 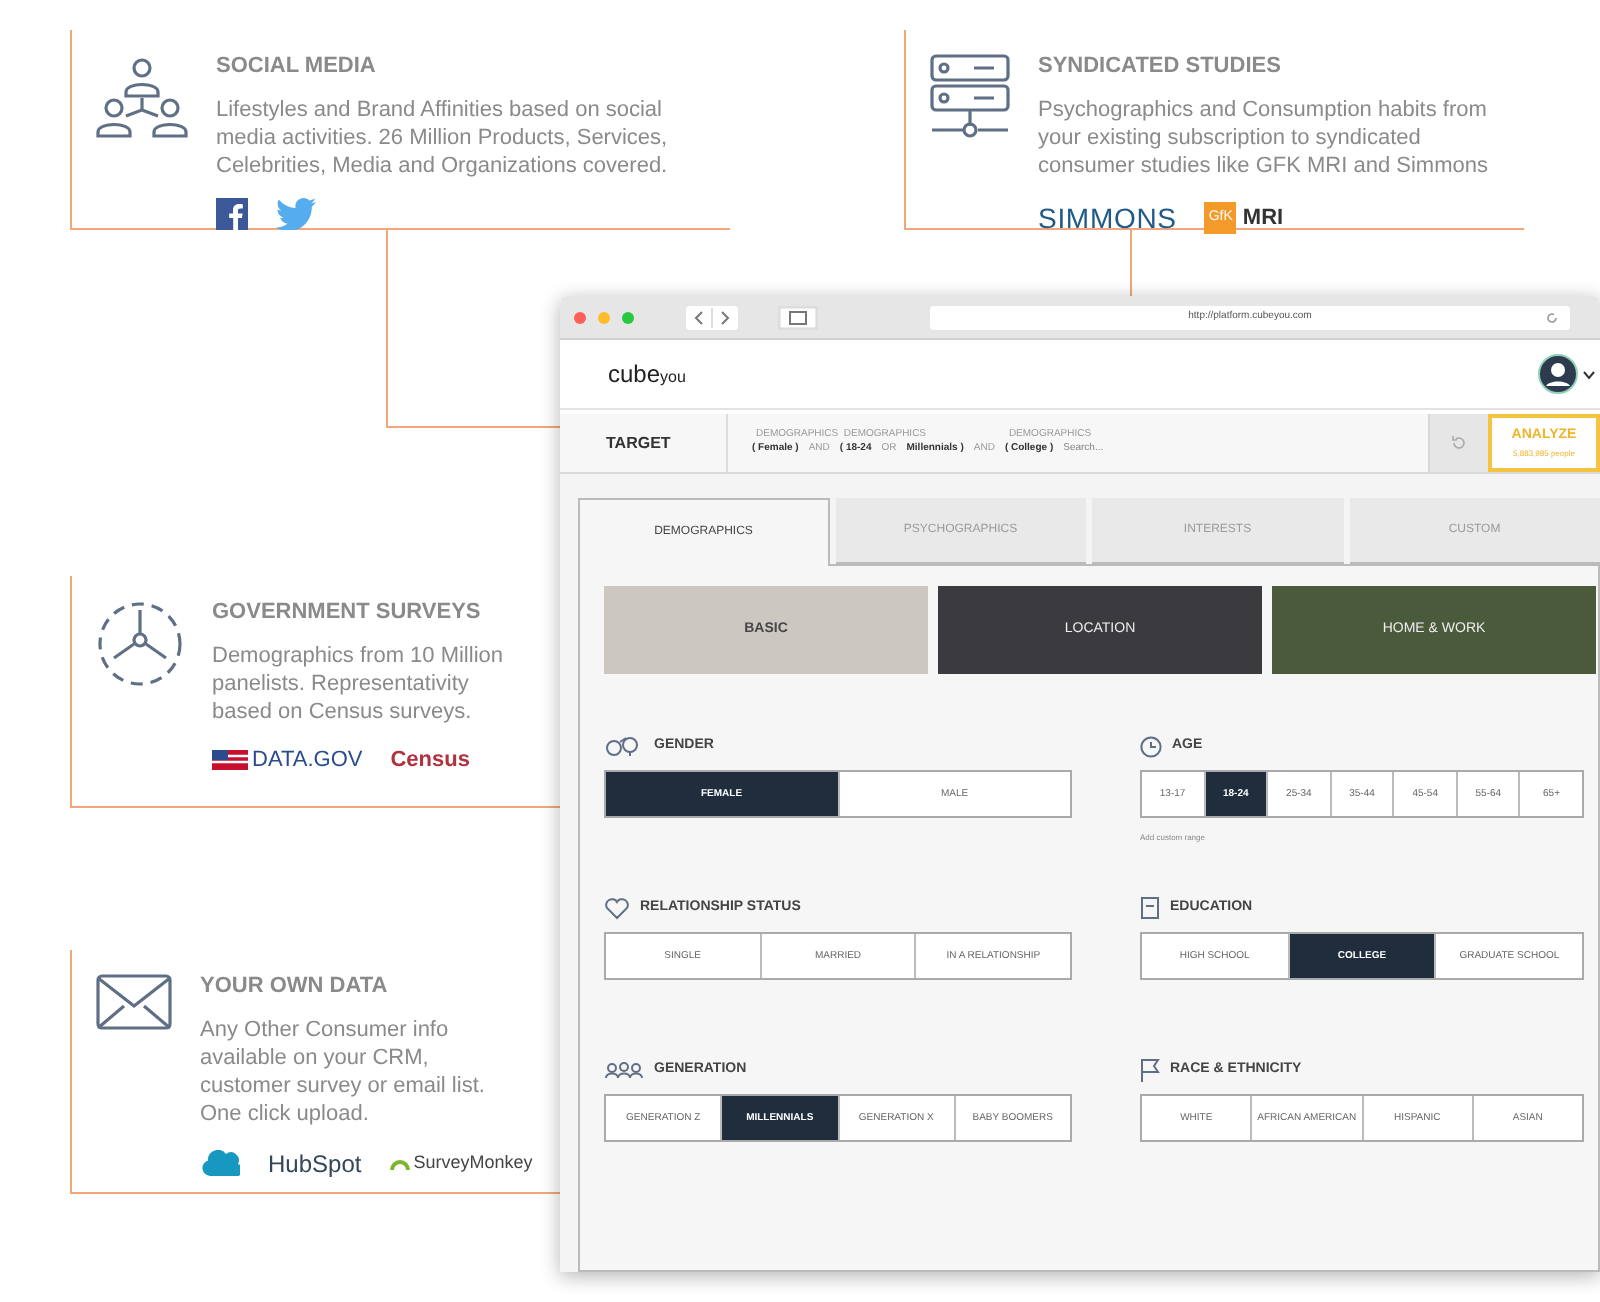 What do you see at coordinates (1150, 1070) in the screenshot?
I see `flag-outline-icon` at bounding box center [1150, 1070].